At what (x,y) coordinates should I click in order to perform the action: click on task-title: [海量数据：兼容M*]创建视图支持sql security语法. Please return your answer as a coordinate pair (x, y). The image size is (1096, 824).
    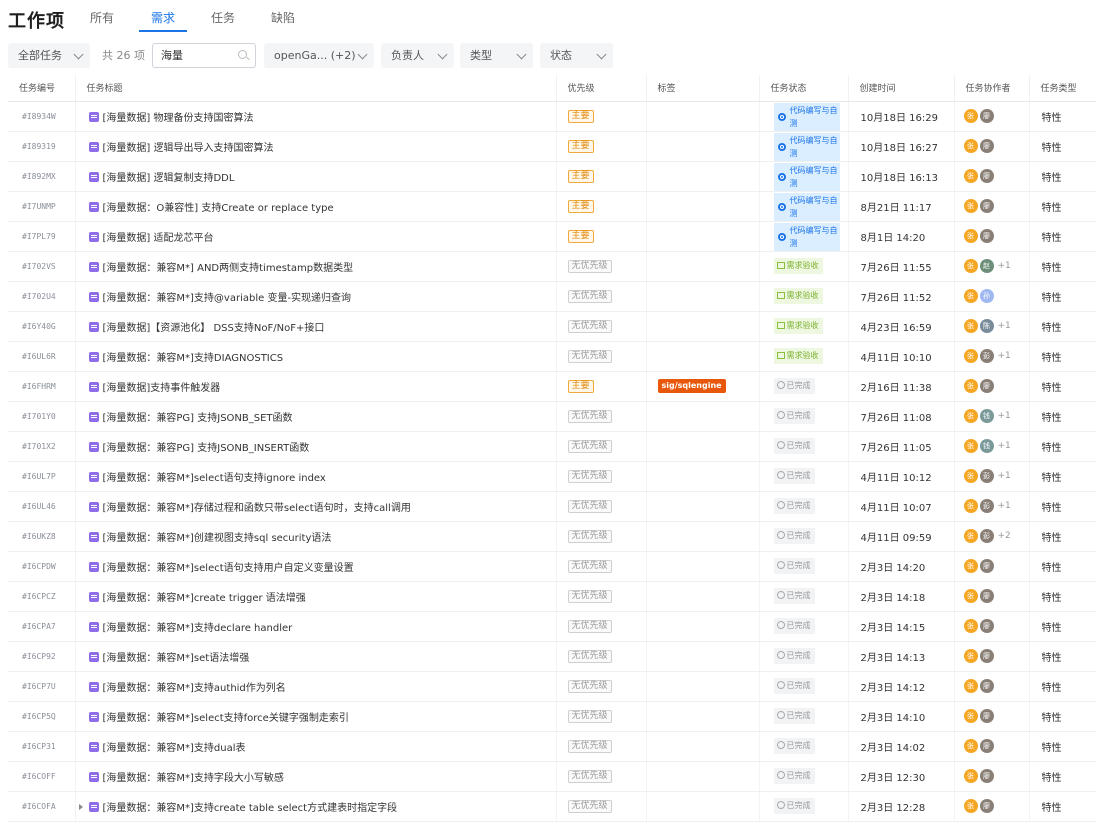
    Looking at the image, I should click on (217, 538).